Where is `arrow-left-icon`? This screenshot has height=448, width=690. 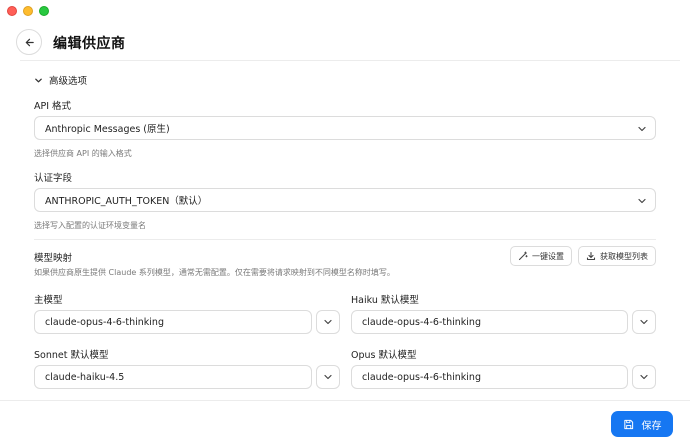 arrow-left-icon is located at coordinates (29, 42).